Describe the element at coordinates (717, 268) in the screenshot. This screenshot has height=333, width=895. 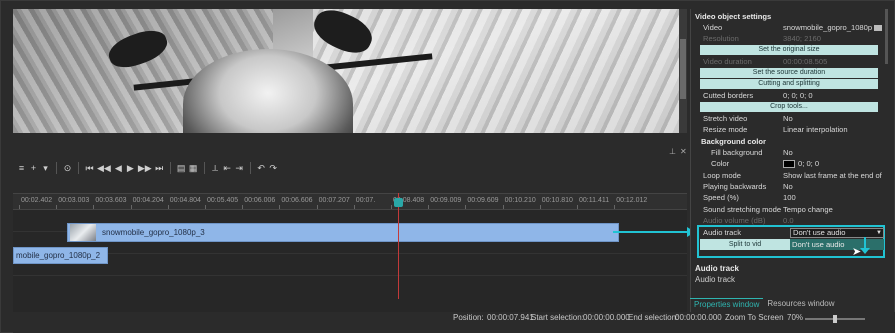
I see `description-title: Audio track` at that location.